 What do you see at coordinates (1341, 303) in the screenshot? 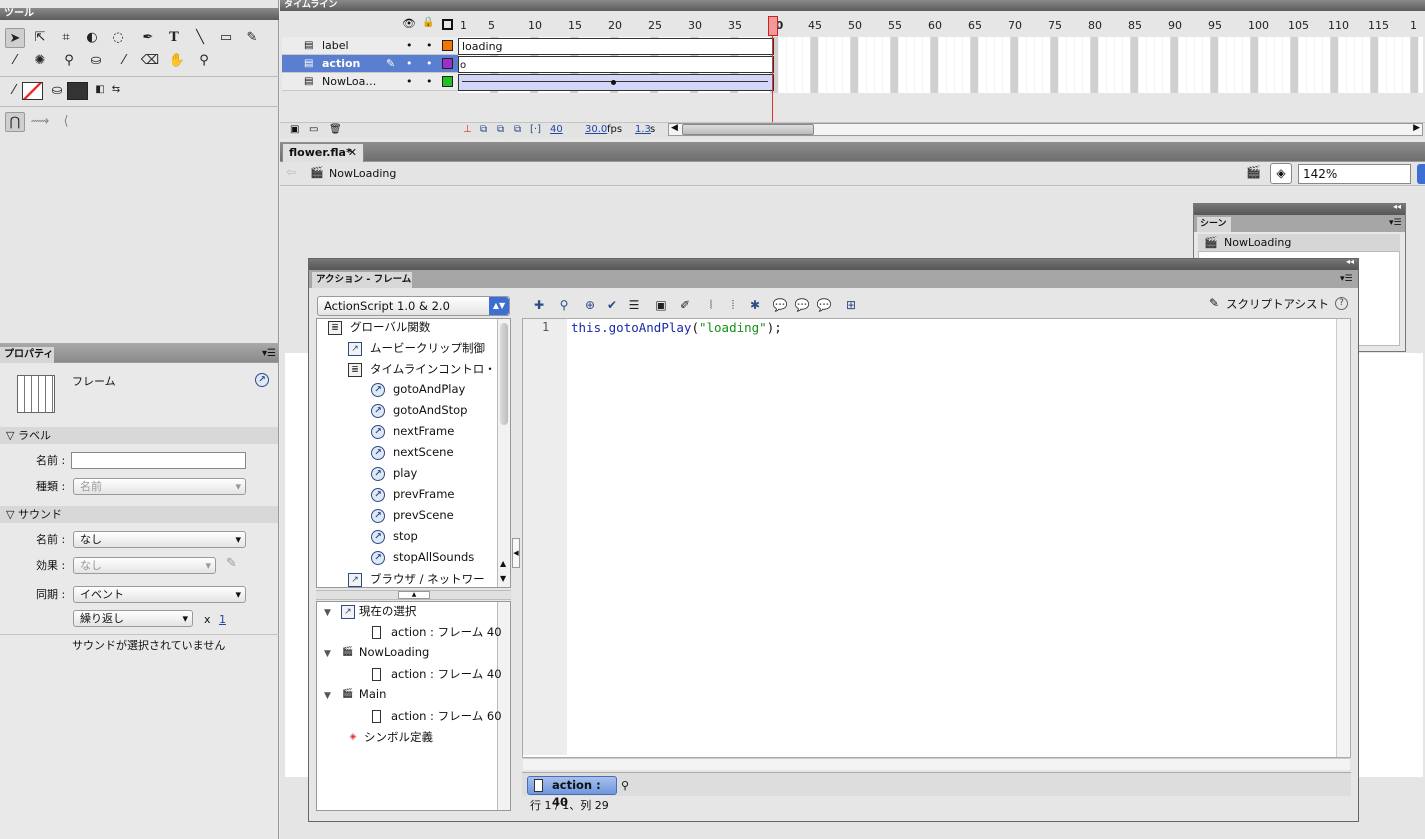
I see `help-icon: ?` at bounding box center [1341, 303].